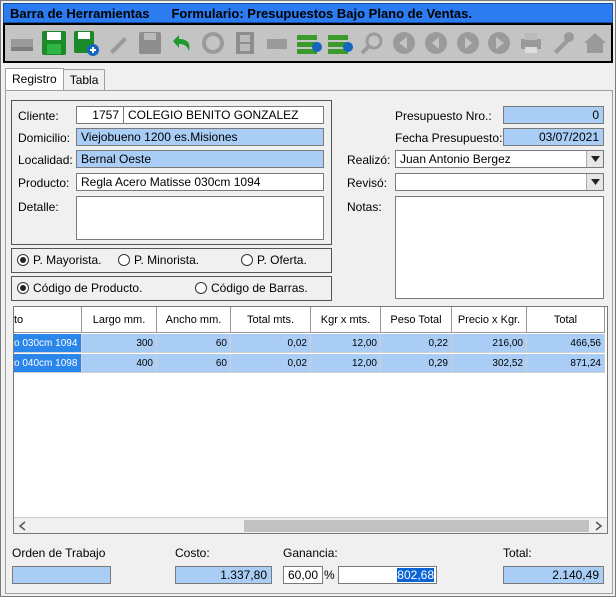 The height and width of the screenshot is (597, 616). Describe the element at coordinates (271, 320) in the screenshot. I see `col-header: Total mts.` at that location.